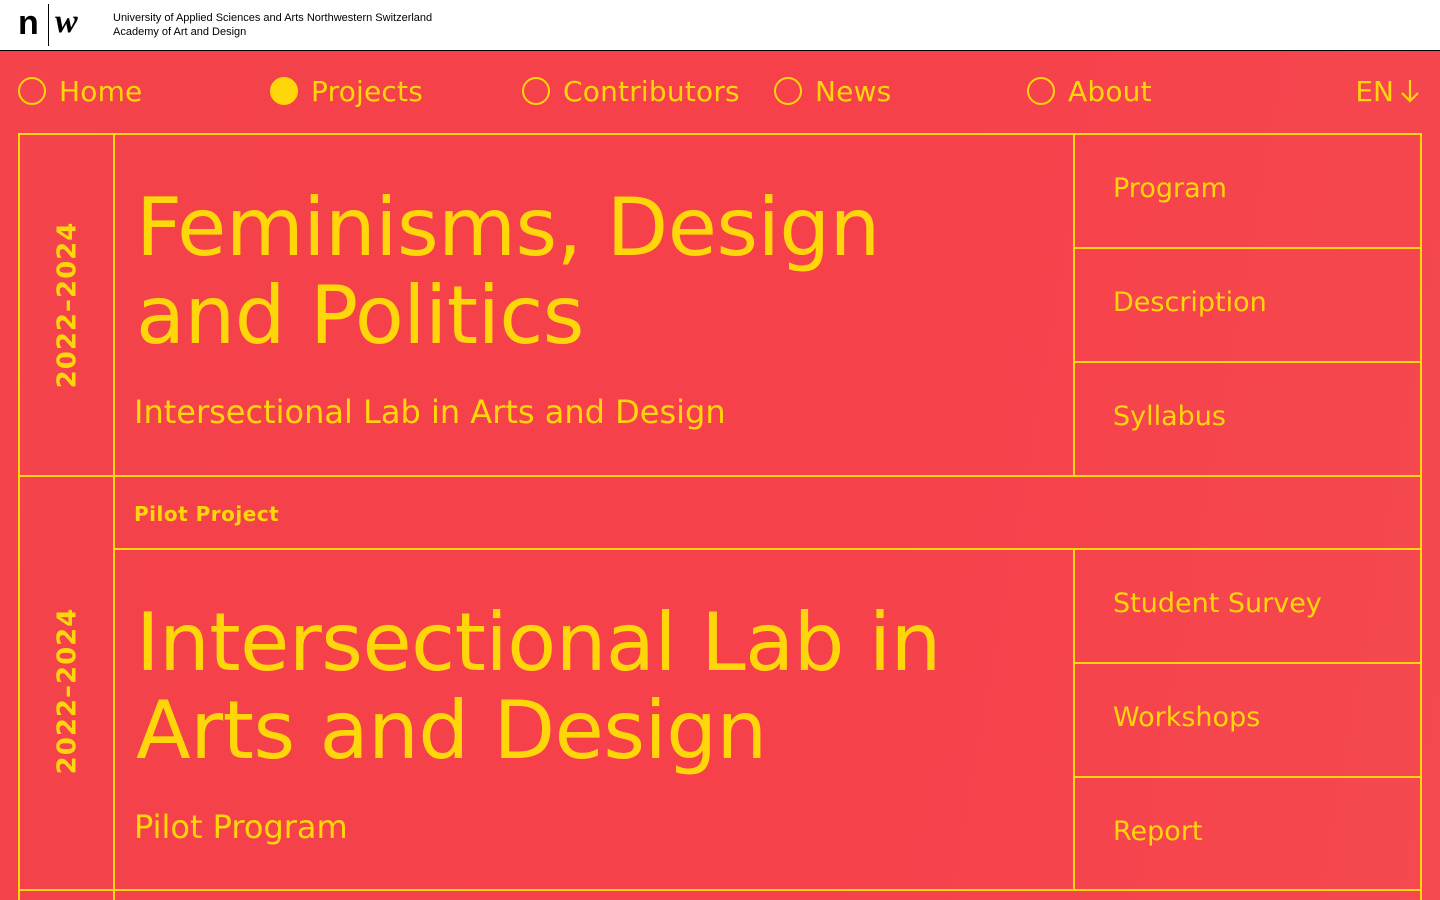  What do you see at coordinates (1186, 717) in the screenshot?
I see `link-workshops: Workshops` at bounding box center [1186, 717].